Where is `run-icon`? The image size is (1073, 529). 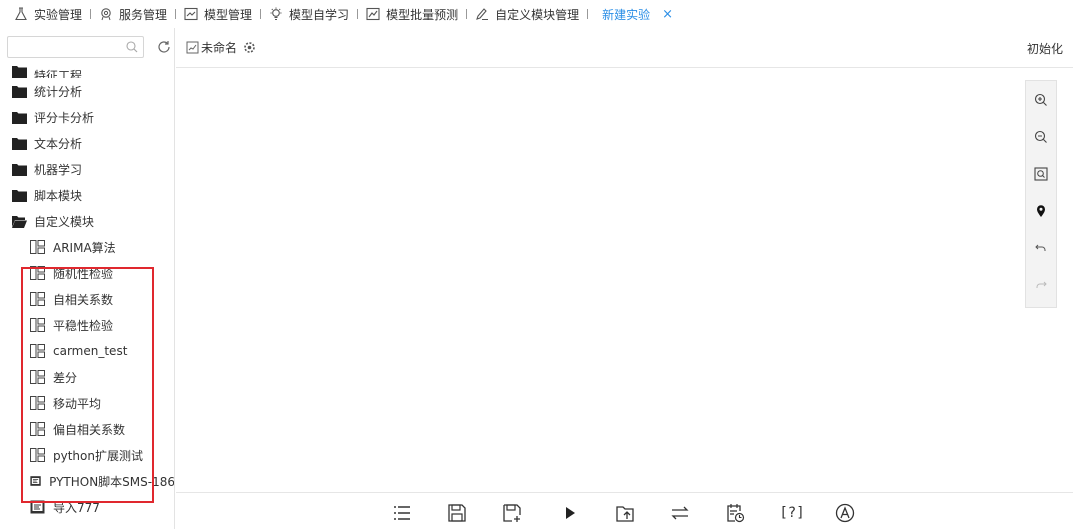 run-icon is located at coordinates (570, 513).